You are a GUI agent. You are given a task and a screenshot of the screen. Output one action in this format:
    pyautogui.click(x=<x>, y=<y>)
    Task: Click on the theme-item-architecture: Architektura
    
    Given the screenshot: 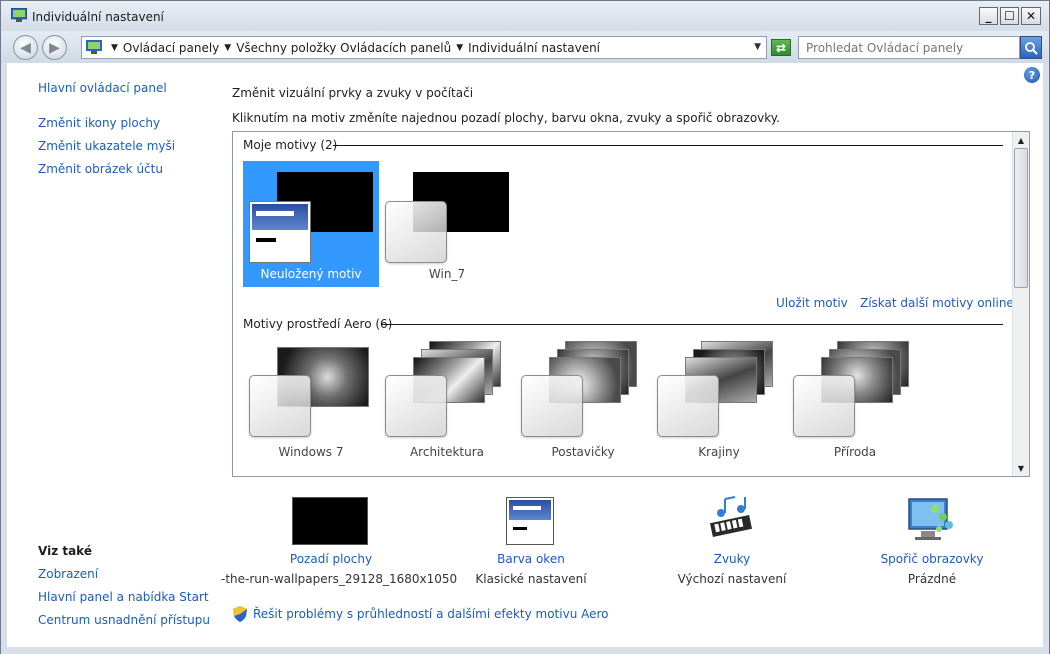 What is the action you would take?
    pyautogui.click(x=447, y=400)
    